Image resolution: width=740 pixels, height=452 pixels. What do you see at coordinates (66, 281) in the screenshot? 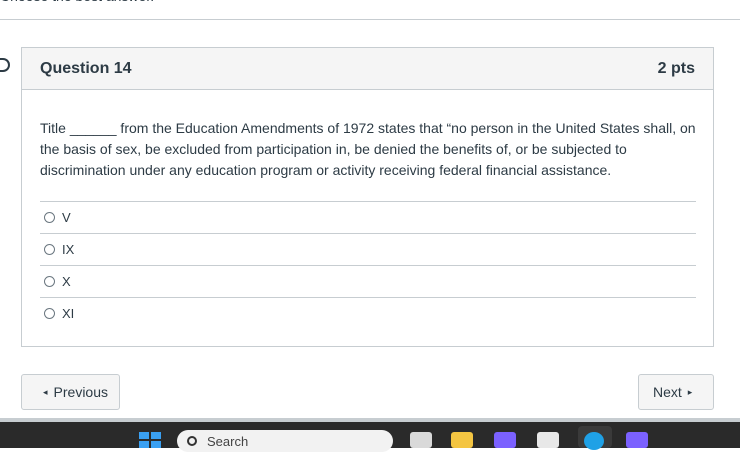
I see `answer-label: X` at bounding box center [66, 281].